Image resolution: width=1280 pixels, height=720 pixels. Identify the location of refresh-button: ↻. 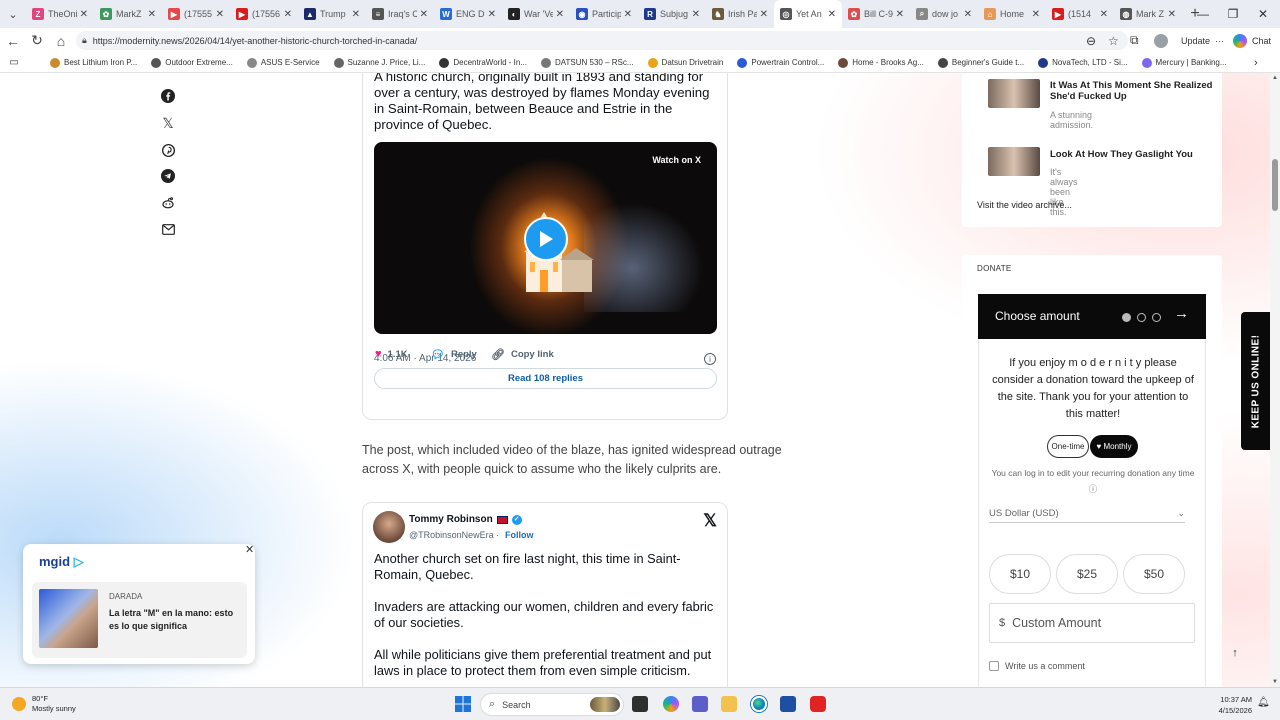
(37, 41).